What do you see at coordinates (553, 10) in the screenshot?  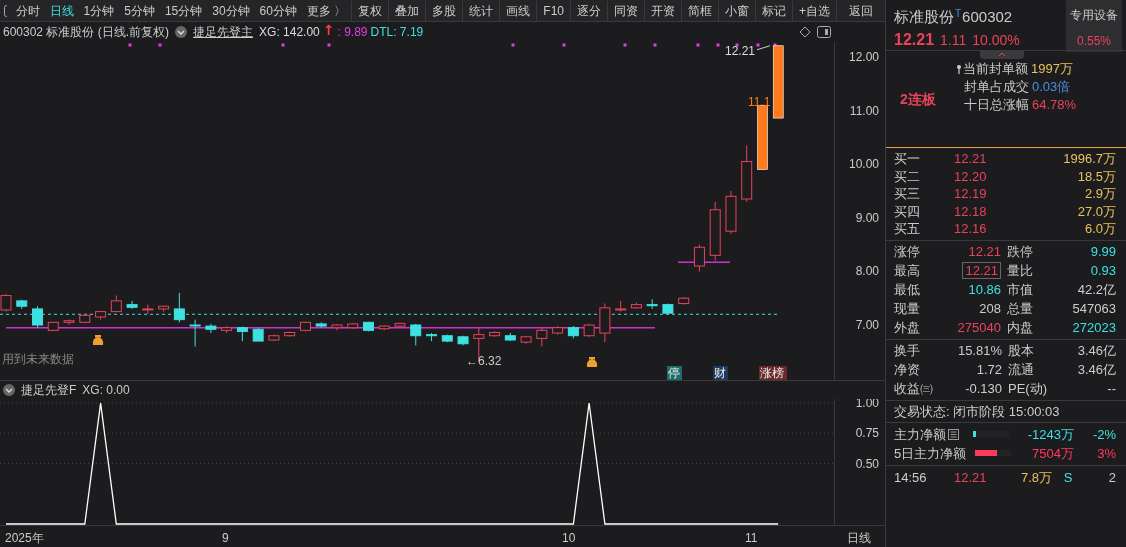 I see `toolbar-button: F10` at bounding box center [553, 10].